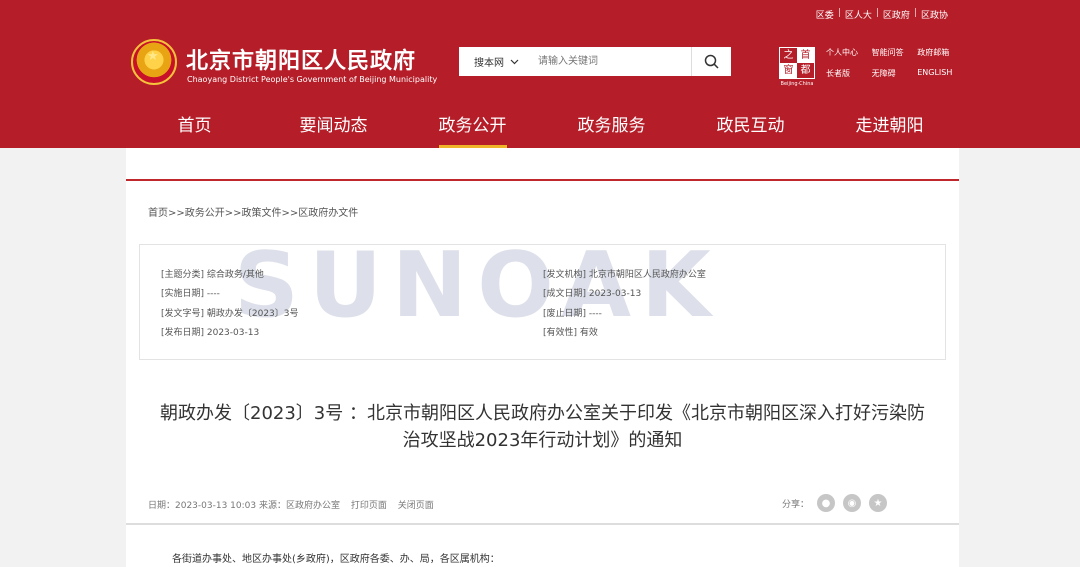 The width and height of the screenshot is (1080, 567). I want to click on breadcrumb: 首页>>政务公开>>政策文件>>区政府办文件, so click(253, 211).